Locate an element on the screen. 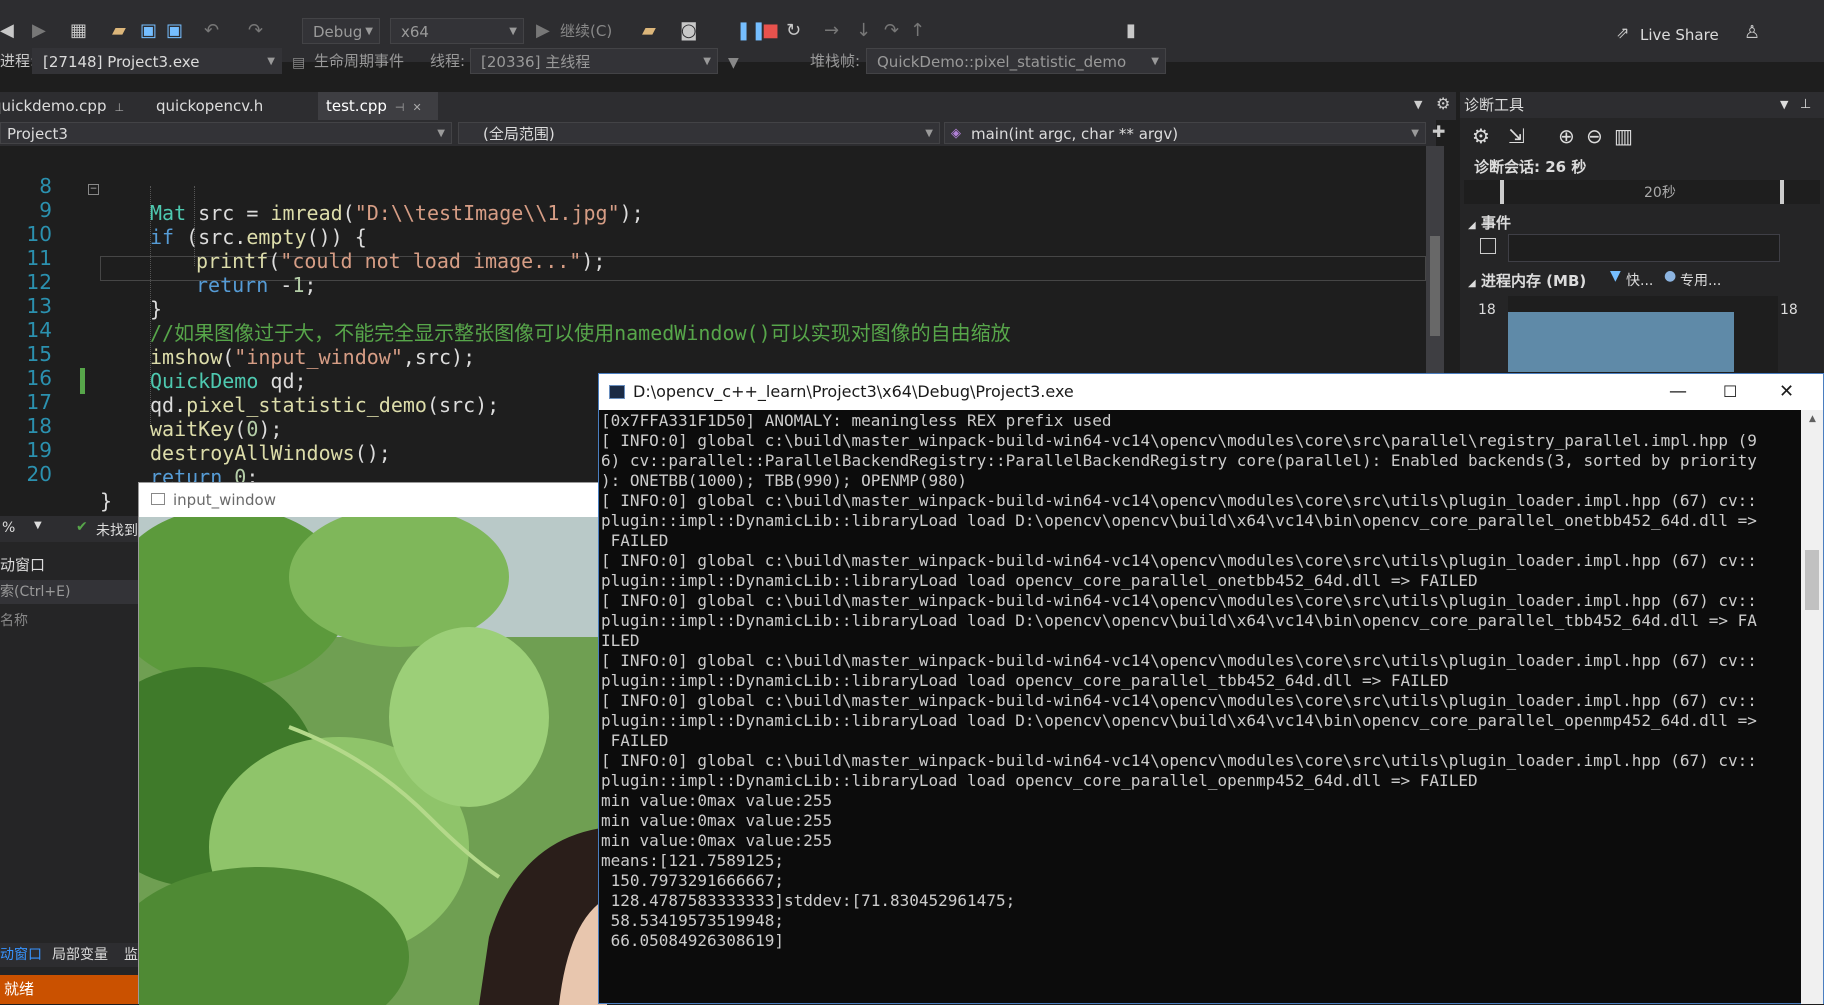 The image size is (1824, 1005). minimize-icon: — is located at coordinates (1678, 392).